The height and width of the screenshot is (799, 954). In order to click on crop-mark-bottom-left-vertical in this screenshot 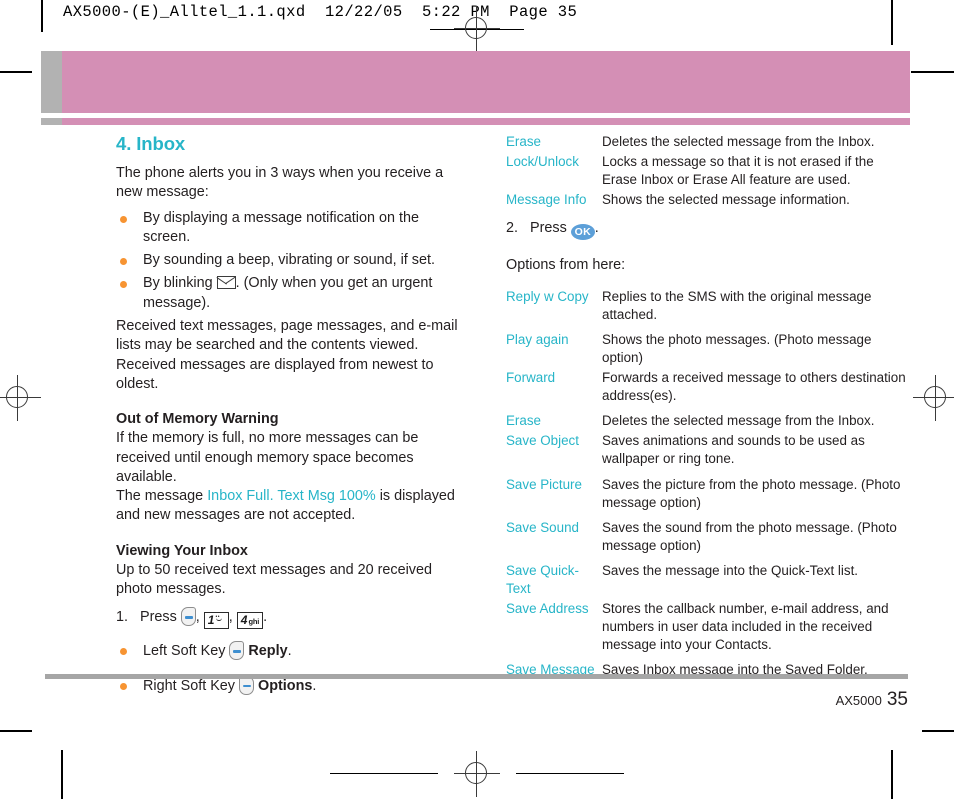, I will do `click(62, 774)`.